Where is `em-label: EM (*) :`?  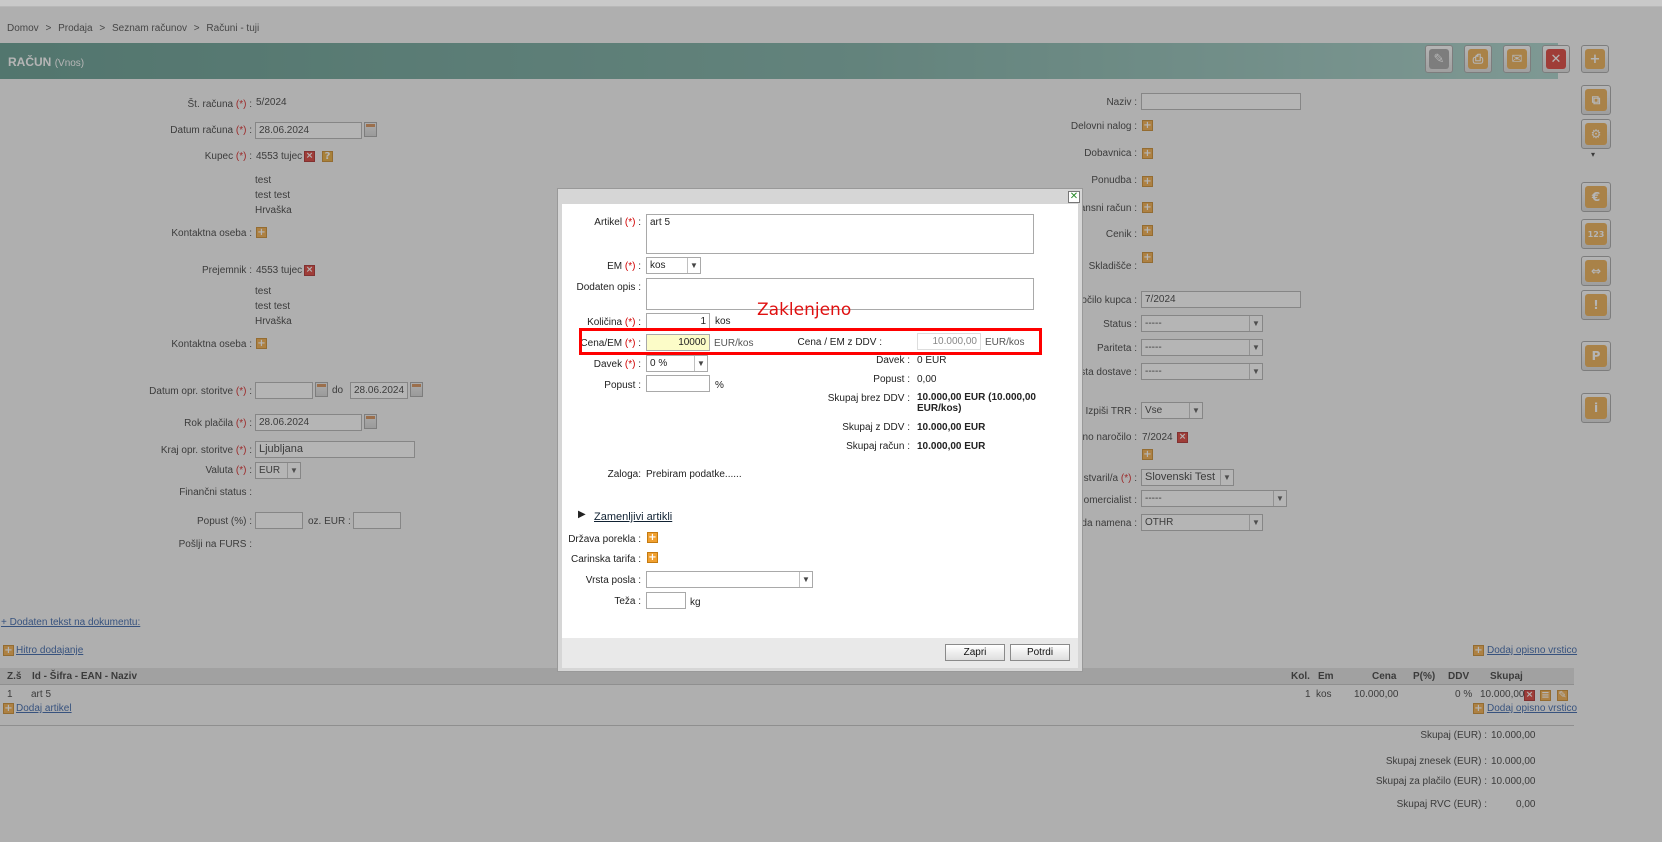 em-label: EM (*) : is located at coordinates (624, 266).